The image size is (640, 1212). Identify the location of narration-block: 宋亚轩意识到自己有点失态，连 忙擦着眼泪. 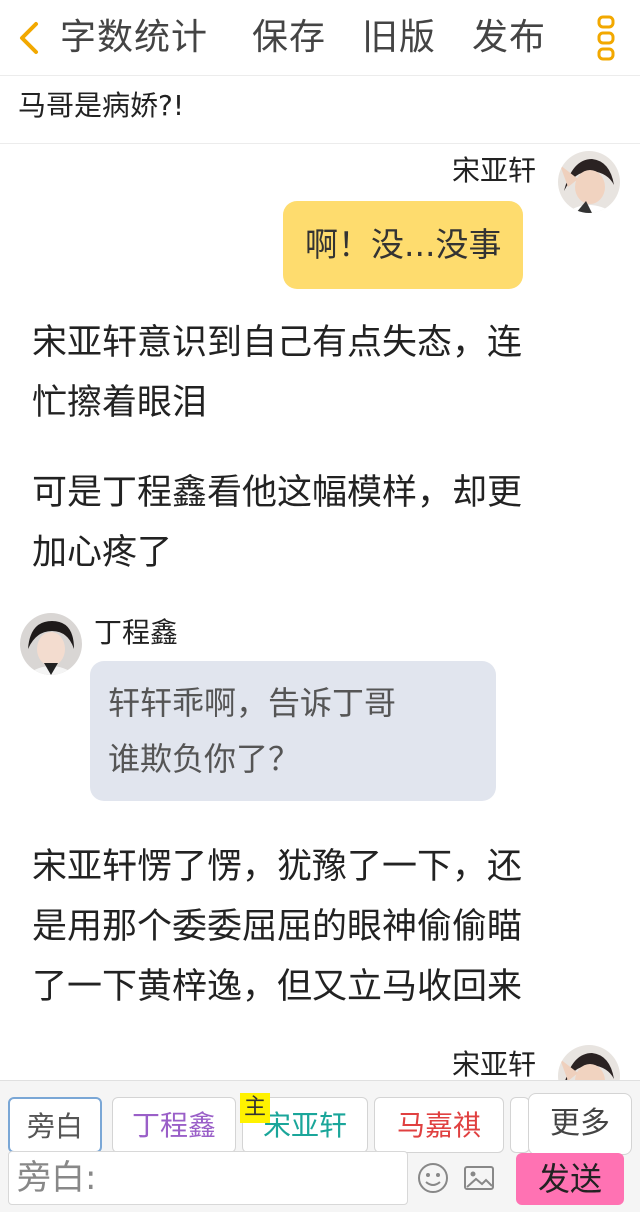
(322, 373).